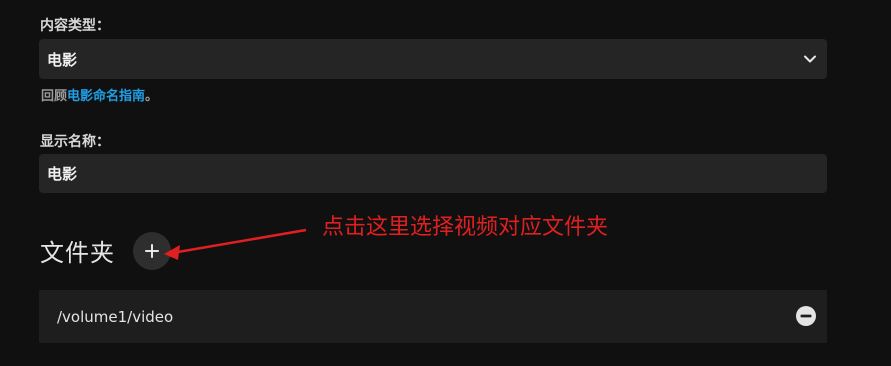 The width and height of the screenshot is (891, 366). I want to click on content-type-label: 内容类型：, so click(75, 26).